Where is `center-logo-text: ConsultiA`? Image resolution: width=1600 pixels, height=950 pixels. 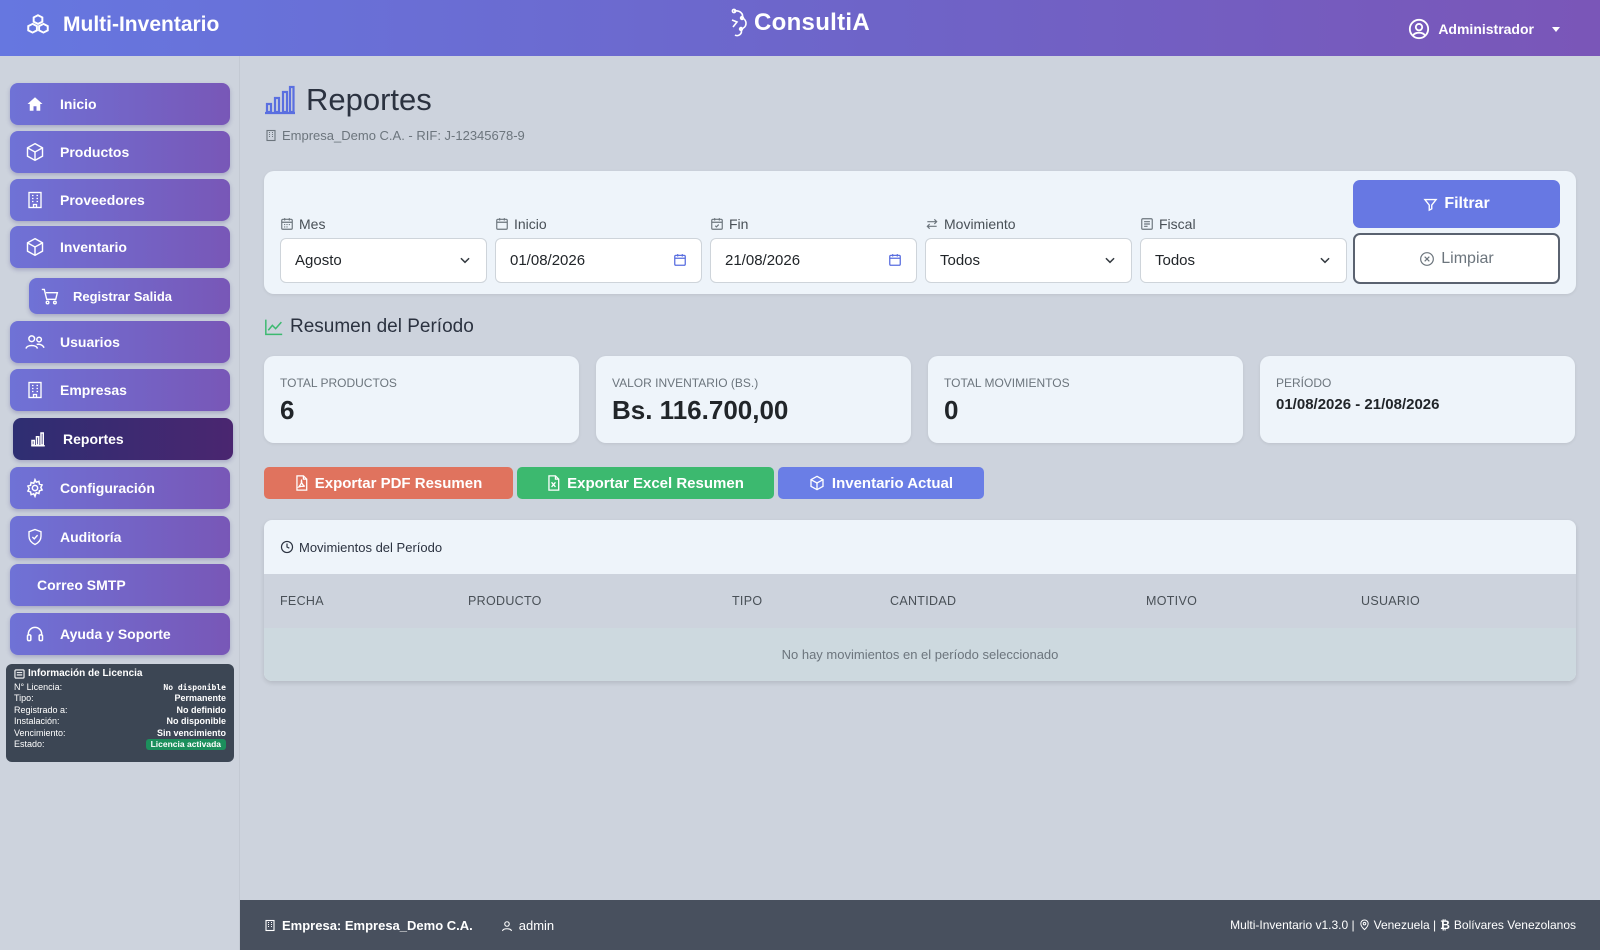
center-logo-text: ConsultiA is located at coordinates (812, 22).